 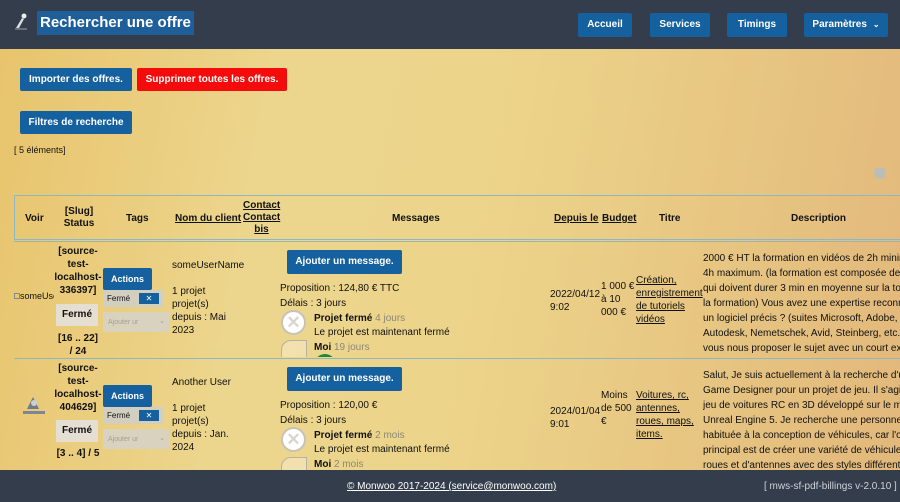 I want to click on moi-line: Moi 19 jours, so click(x=342, y=347).